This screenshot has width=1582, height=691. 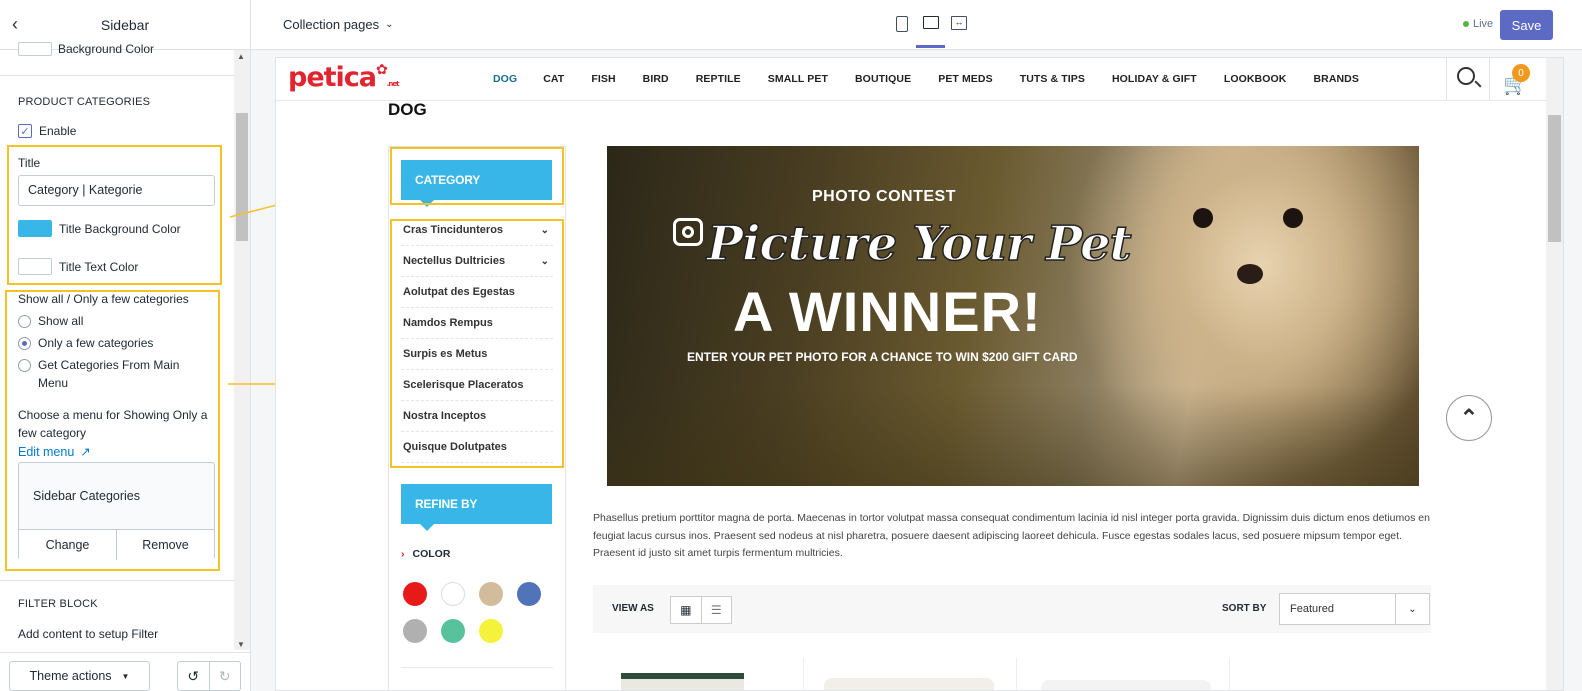 I want to click on title-bg-color-label: Title Background Color, so click(x=120, y=228).